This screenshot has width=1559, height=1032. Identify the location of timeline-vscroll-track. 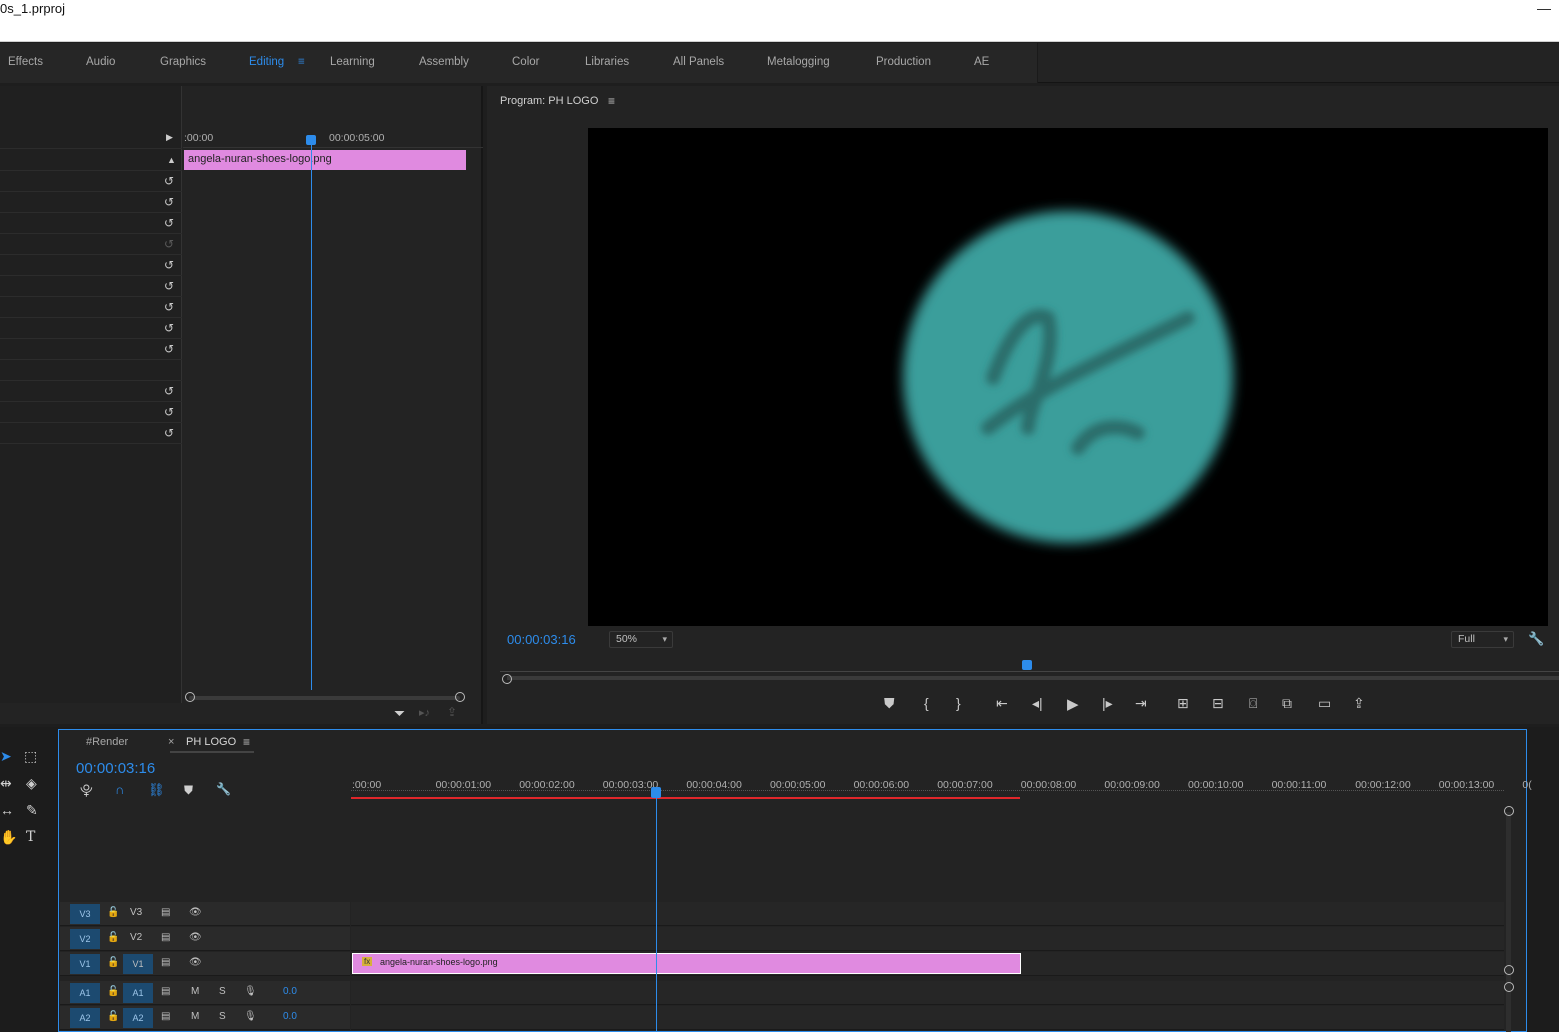
(1508, 922).